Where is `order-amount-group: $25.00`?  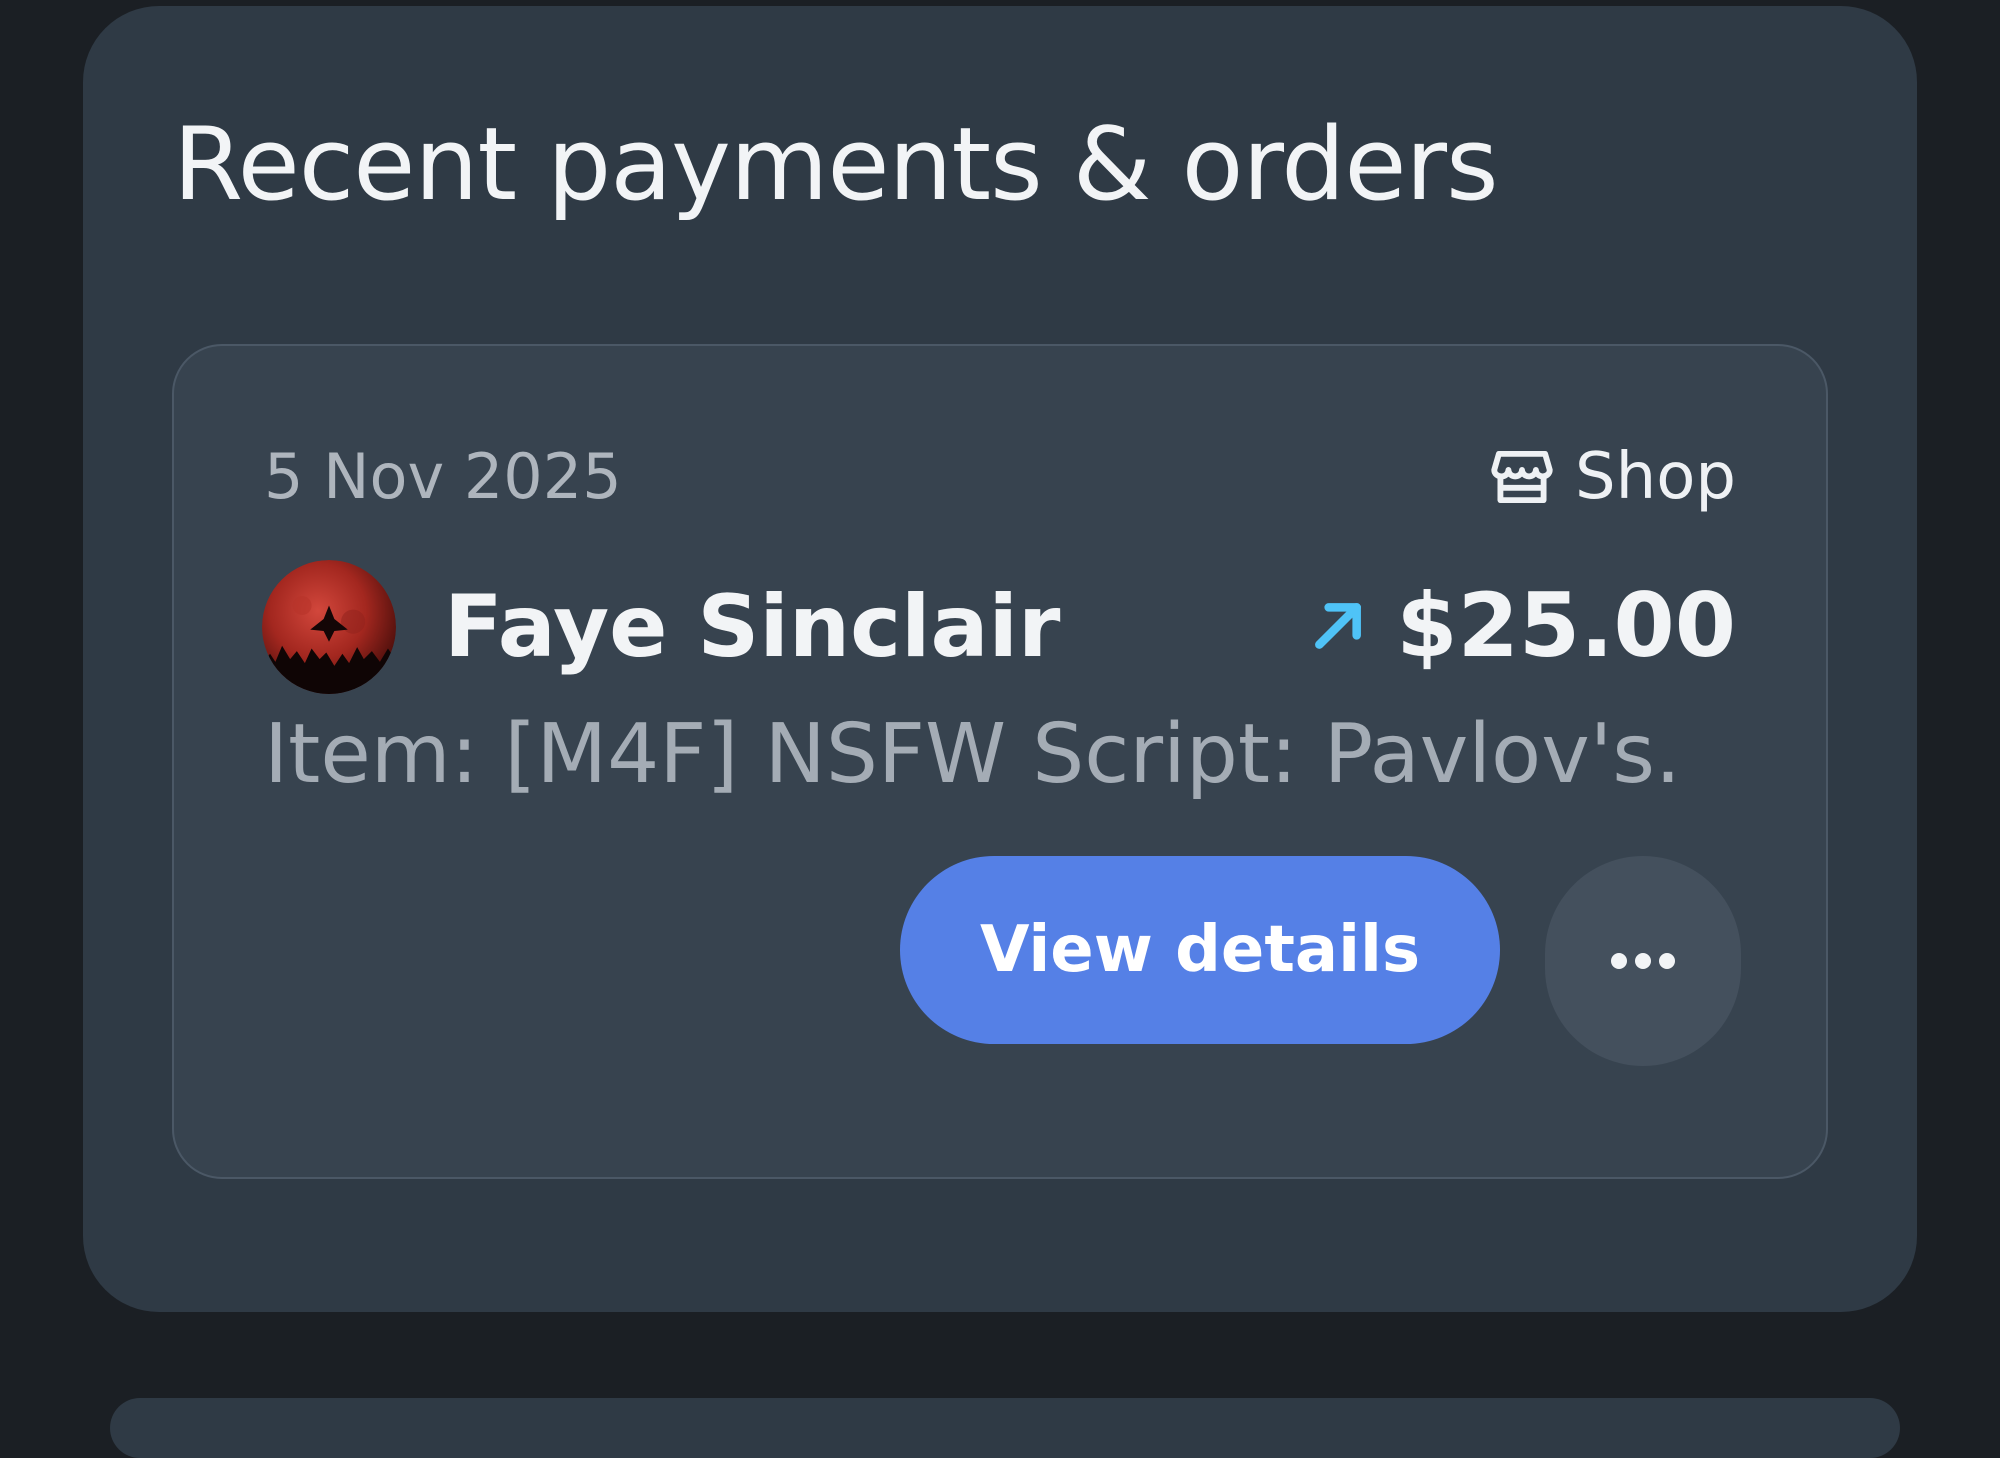
order-amount-group: $25.00 is located at coordinates (1521, 626).